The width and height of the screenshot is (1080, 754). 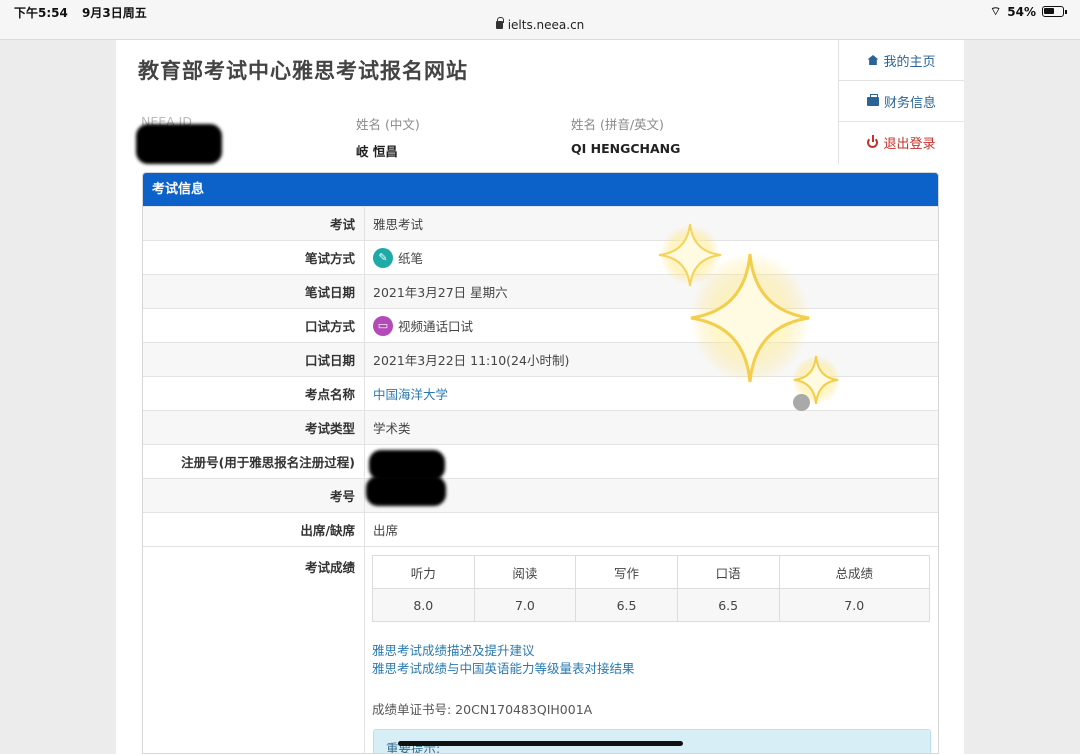 I want to click on address-bar: ielts.neea.cn, so click(x=540, y=24).